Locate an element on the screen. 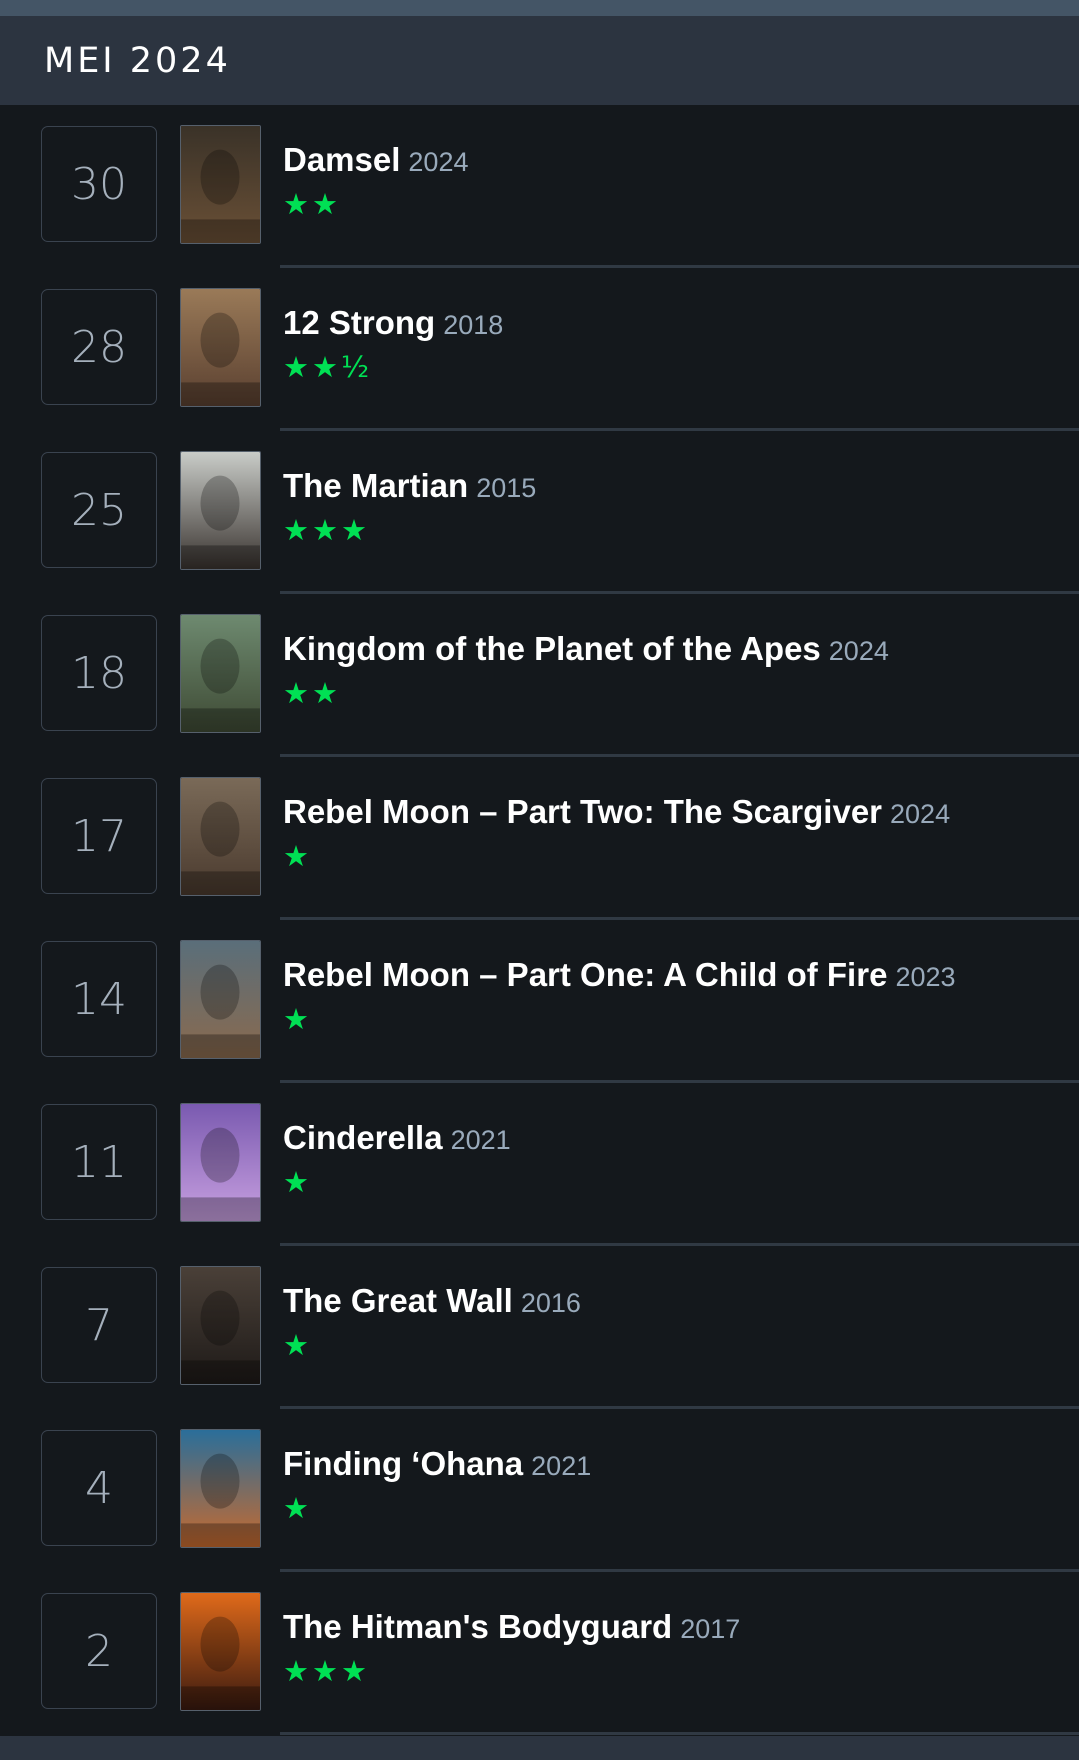 Image resolution: width=1079 pixels, height=1760 pixels. diary-entry: 28 12 Strong 2018 ★★½ is located at coordinates (539, 349).